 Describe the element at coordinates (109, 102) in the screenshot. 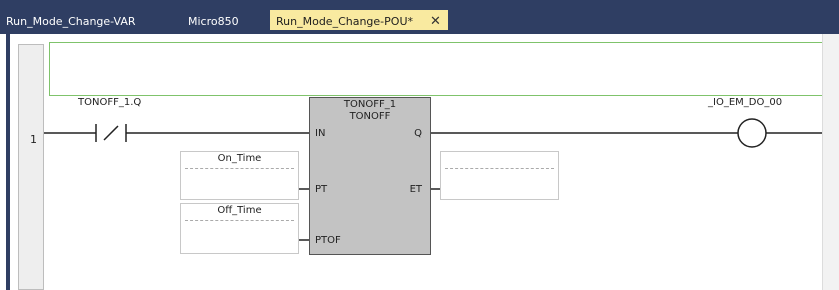

I see `contact-variable-label: TONOFF_1.Q` at that location.